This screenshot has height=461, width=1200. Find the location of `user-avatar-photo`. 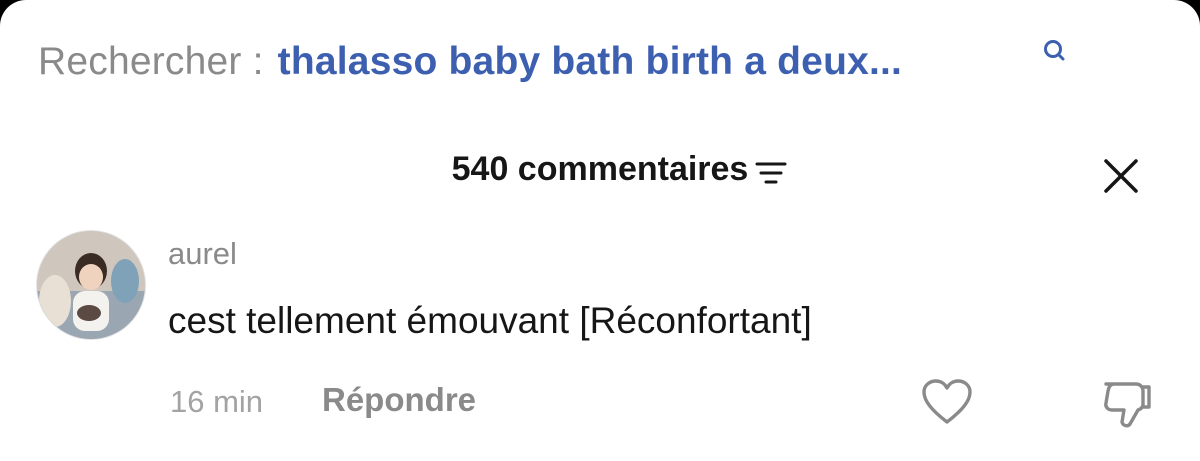

user-avatar-photo is located at coordinates (91, 285).